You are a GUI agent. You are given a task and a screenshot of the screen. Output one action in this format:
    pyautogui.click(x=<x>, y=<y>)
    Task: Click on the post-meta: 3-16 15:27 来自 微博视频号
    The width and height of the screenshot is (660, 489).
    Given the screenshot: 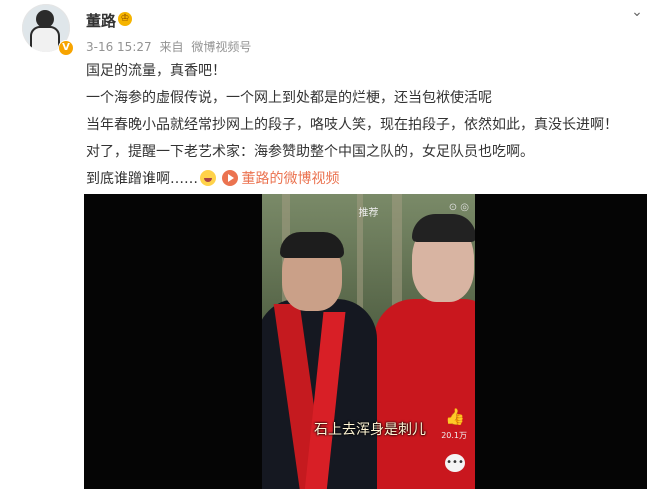 What is the action you would take?
    pyautogui.click(x=170, y=46)
    